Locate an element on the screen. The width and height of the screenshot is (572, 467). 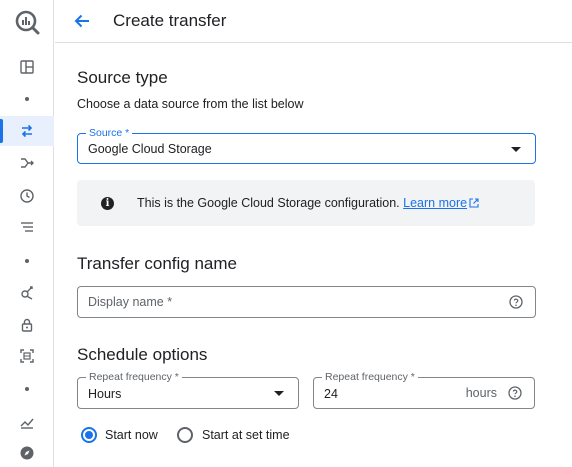
pipeline-icon is located at coordinates (27, 163).